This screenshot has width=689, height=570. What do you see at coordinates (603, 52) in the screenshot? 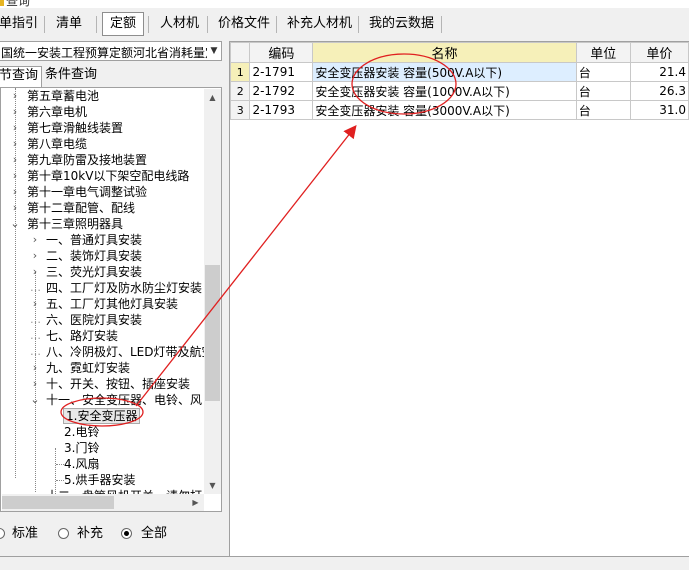
I see `column-header-unit: 单位` at bounding box center [603, 52].